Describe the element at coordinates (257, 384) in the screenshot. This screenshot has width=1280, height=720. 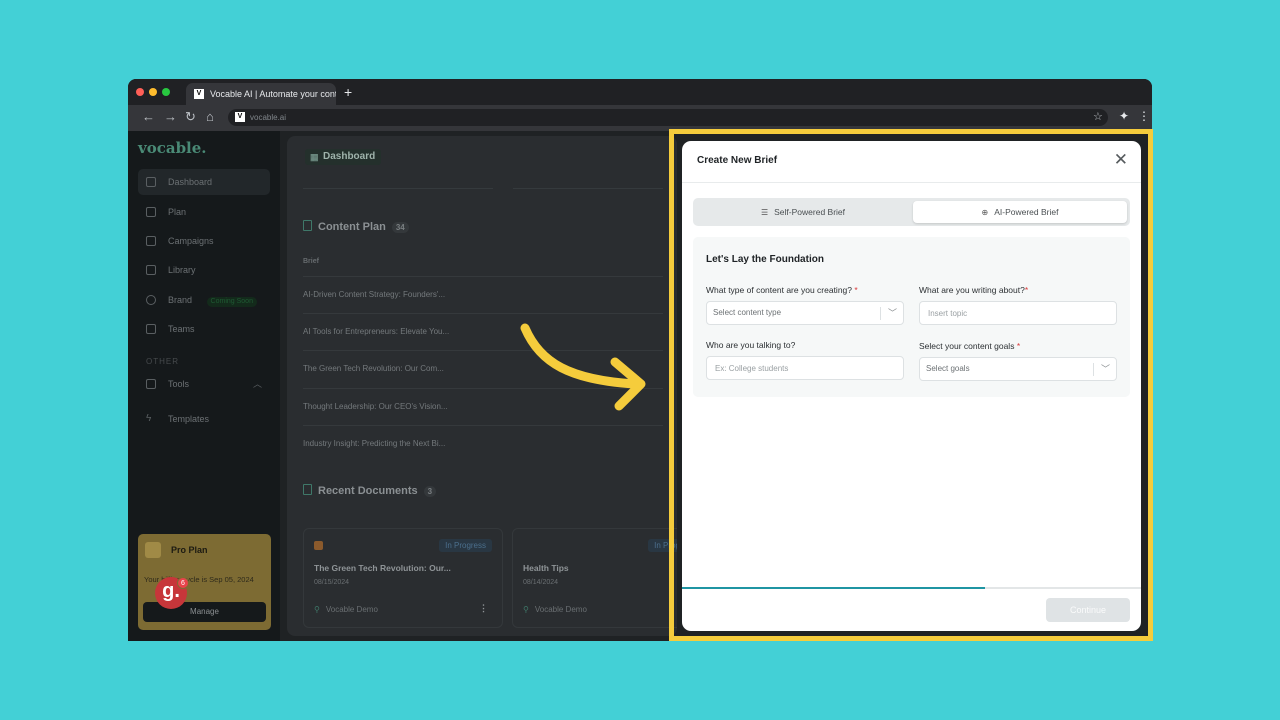
I see `chevron-up-icon: ︿` at that location.